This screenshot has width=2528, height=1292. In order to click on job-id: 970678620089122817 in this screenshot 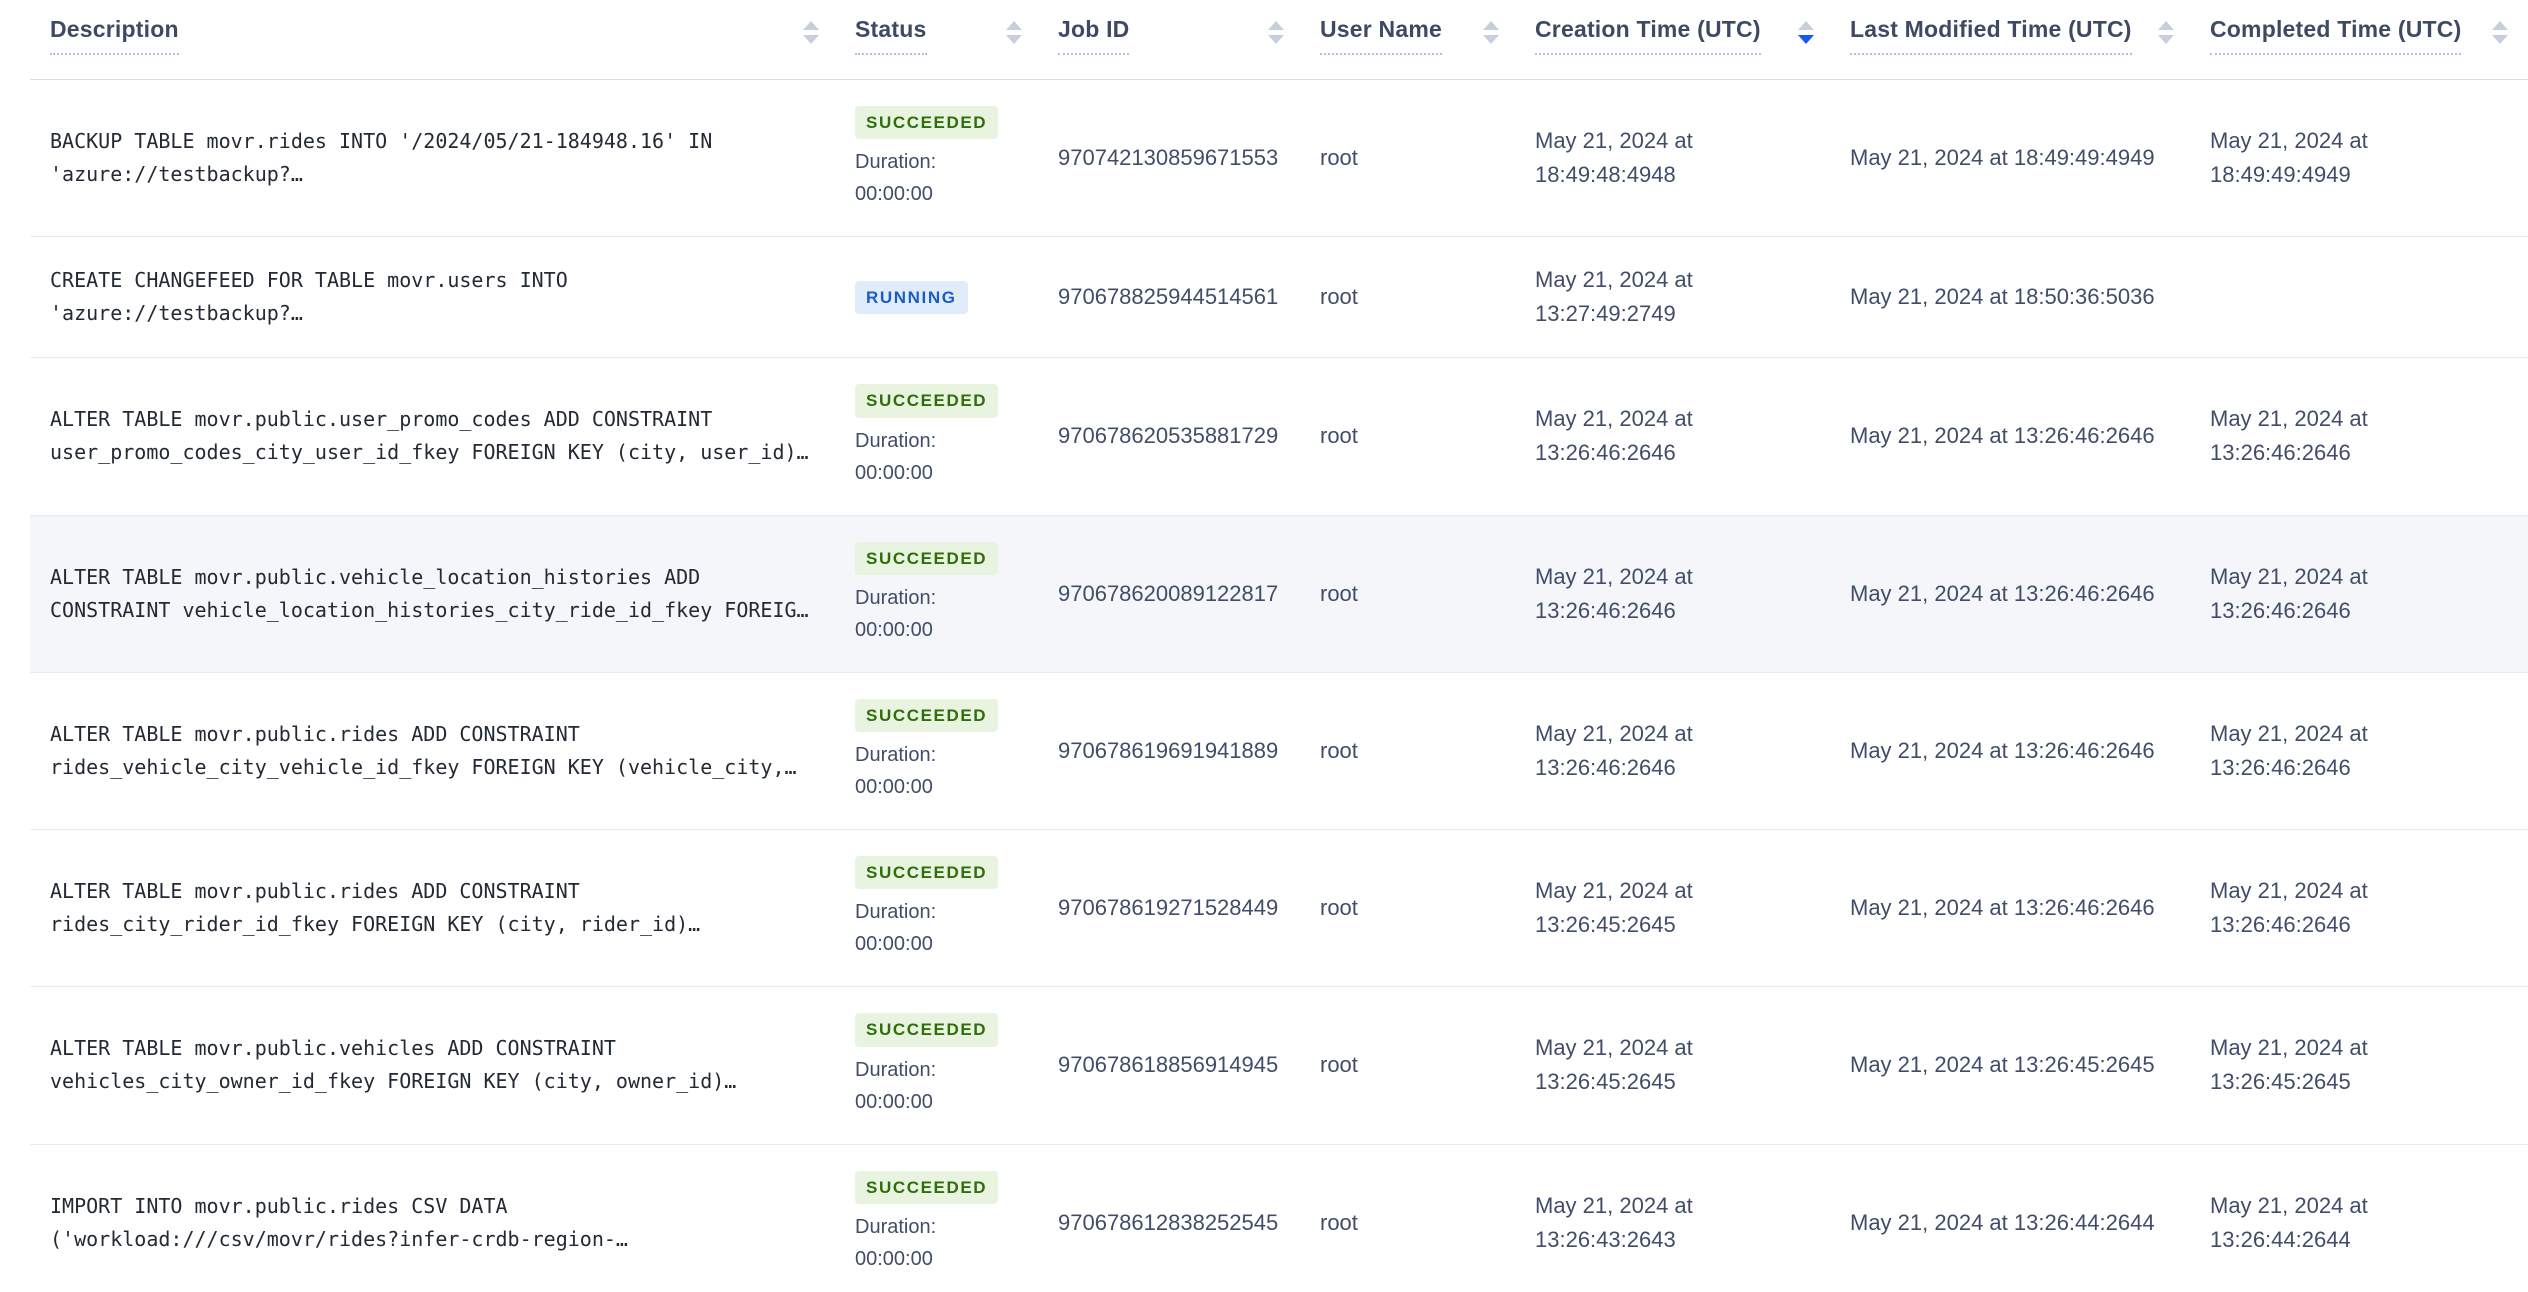, I will do `click(1168, 593)`.